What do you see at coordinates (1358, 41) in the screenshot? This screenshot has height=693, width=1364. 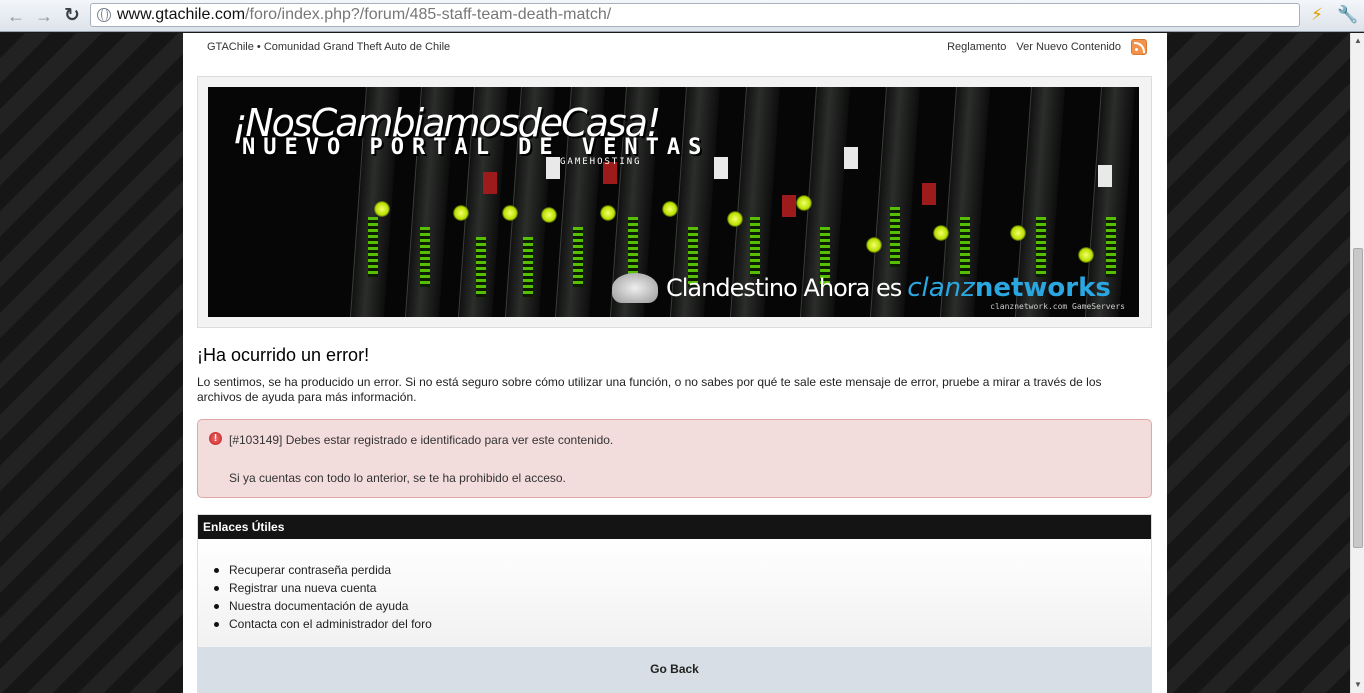 I see `scroll-up-icon: ▲` at bounding box center [1358, 41].